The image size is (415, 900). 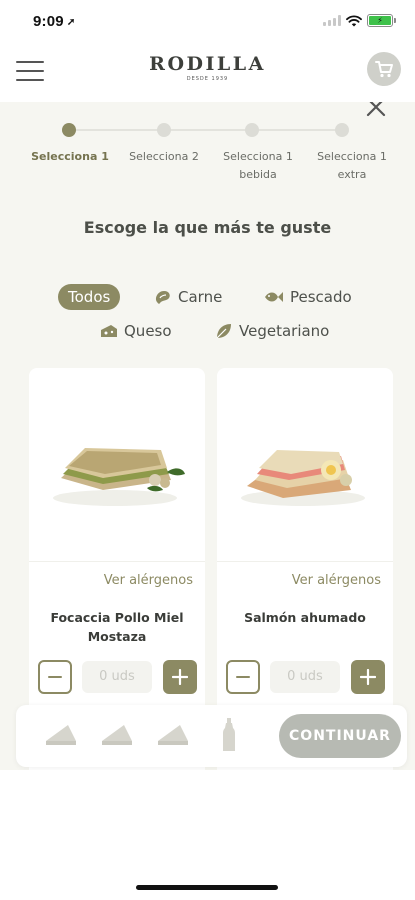 What do you see at coordinates (164, 156) in the screenshot?
I see `step-label-2: Selecciona 2` at bounding box center [164, 156].